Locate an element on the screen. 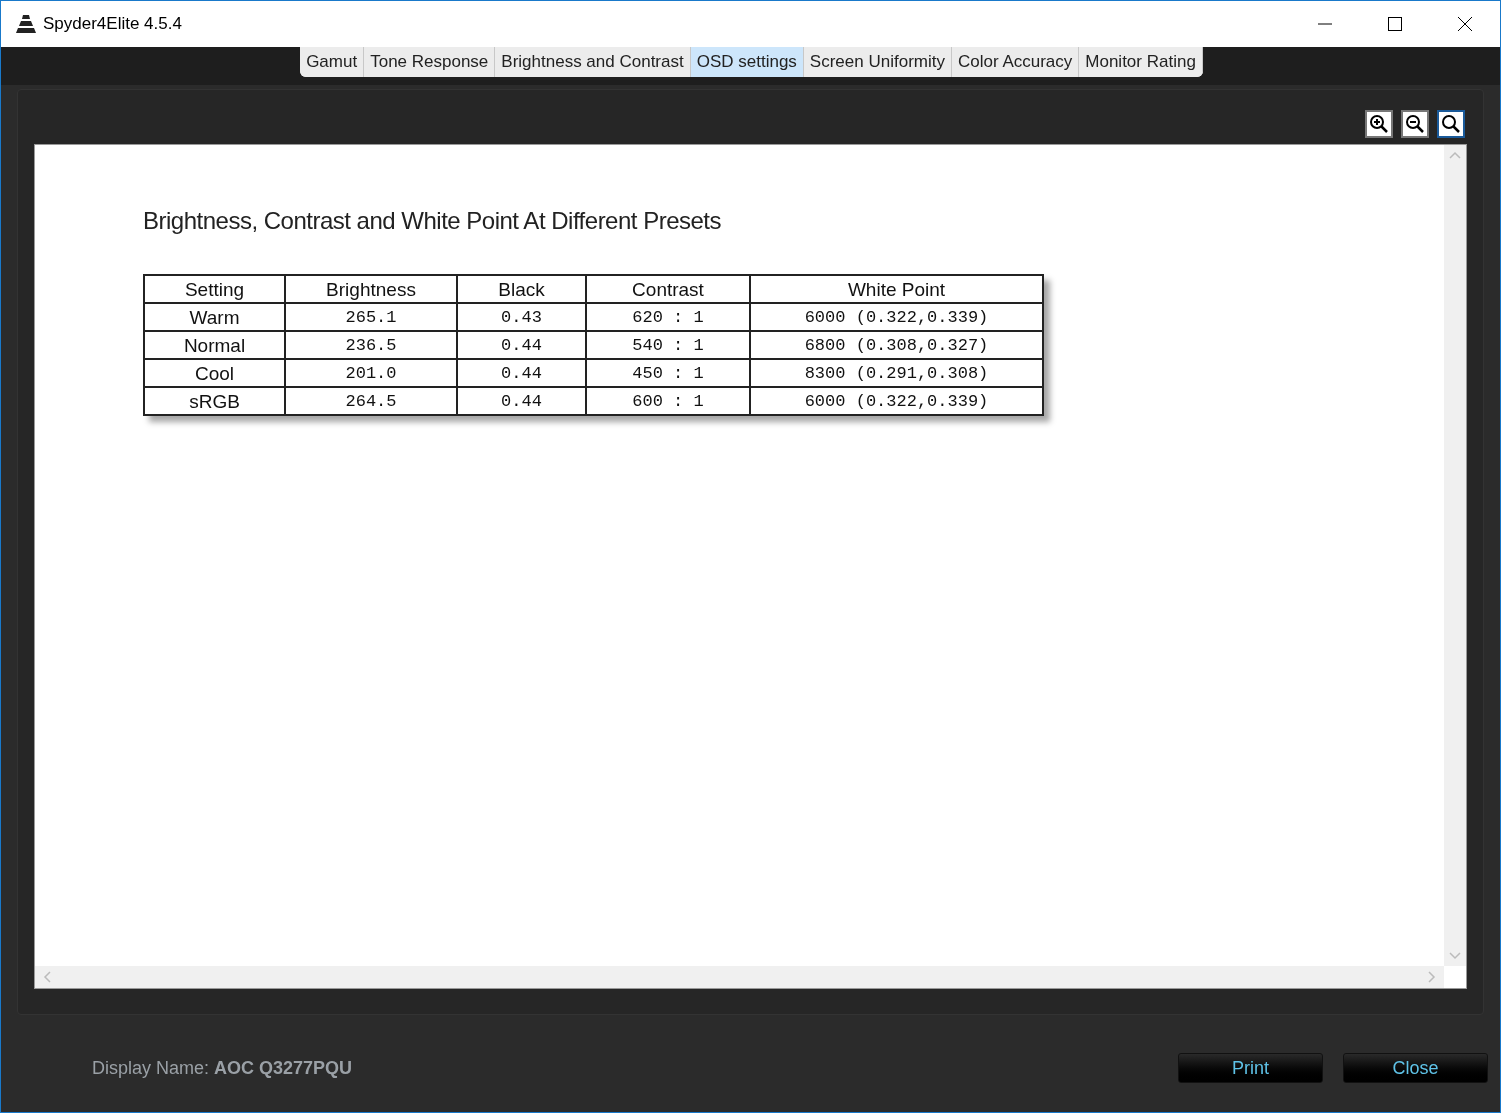 The width and height of the screenshot is (1501, 1113). table-cell: 236.5 is located at coordinates (371, 345).